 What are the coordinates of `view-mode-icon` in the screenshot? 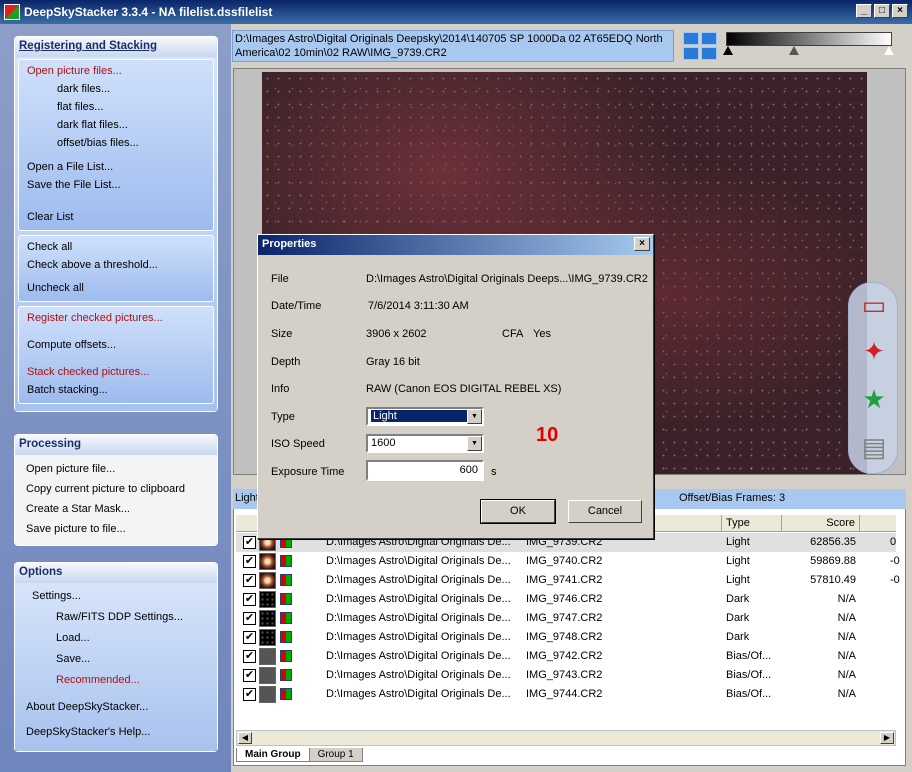 It's located at (700, 46).